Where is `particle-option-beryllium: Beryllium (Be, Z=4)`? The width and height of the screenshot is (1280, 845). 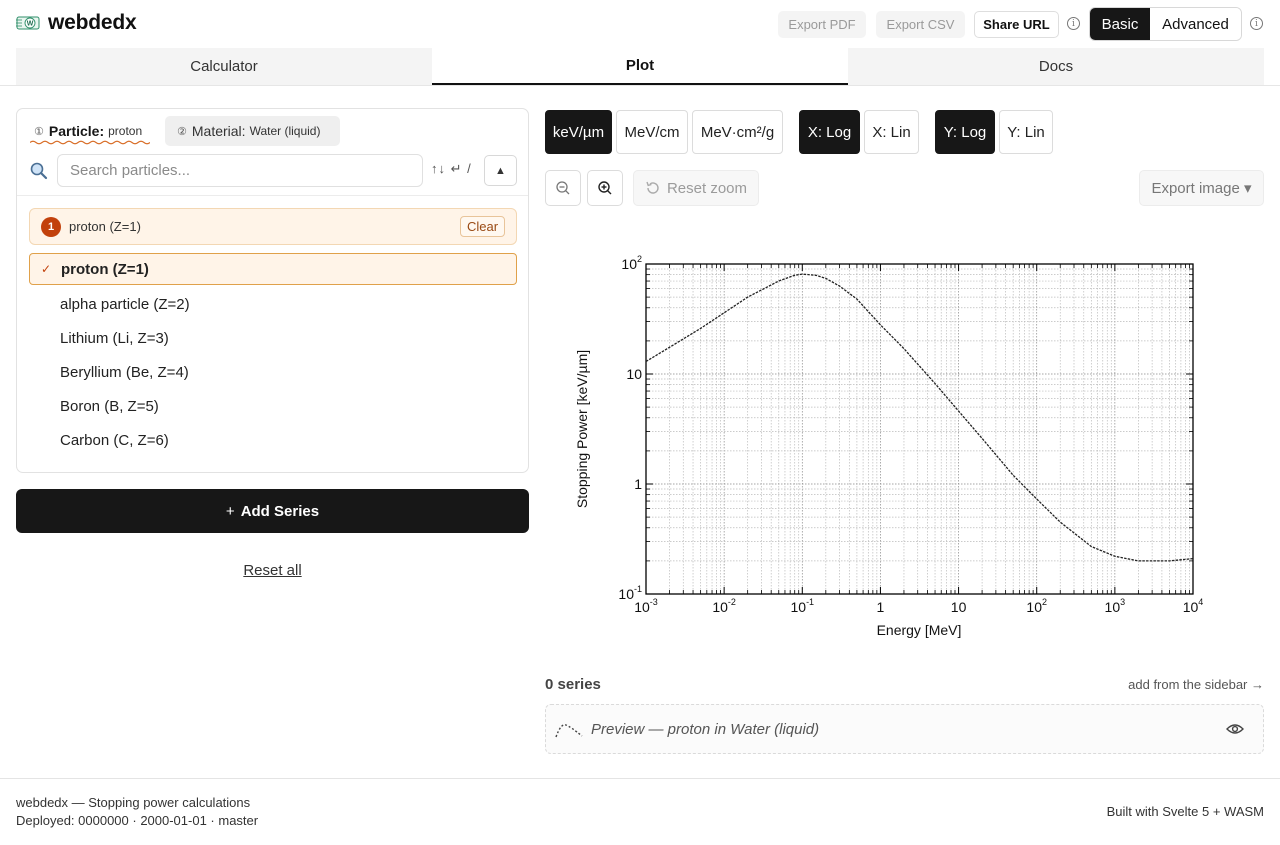 particle-option-beryllium: Beryllium (Be, Z=4) is located at coordinates (273, 372).